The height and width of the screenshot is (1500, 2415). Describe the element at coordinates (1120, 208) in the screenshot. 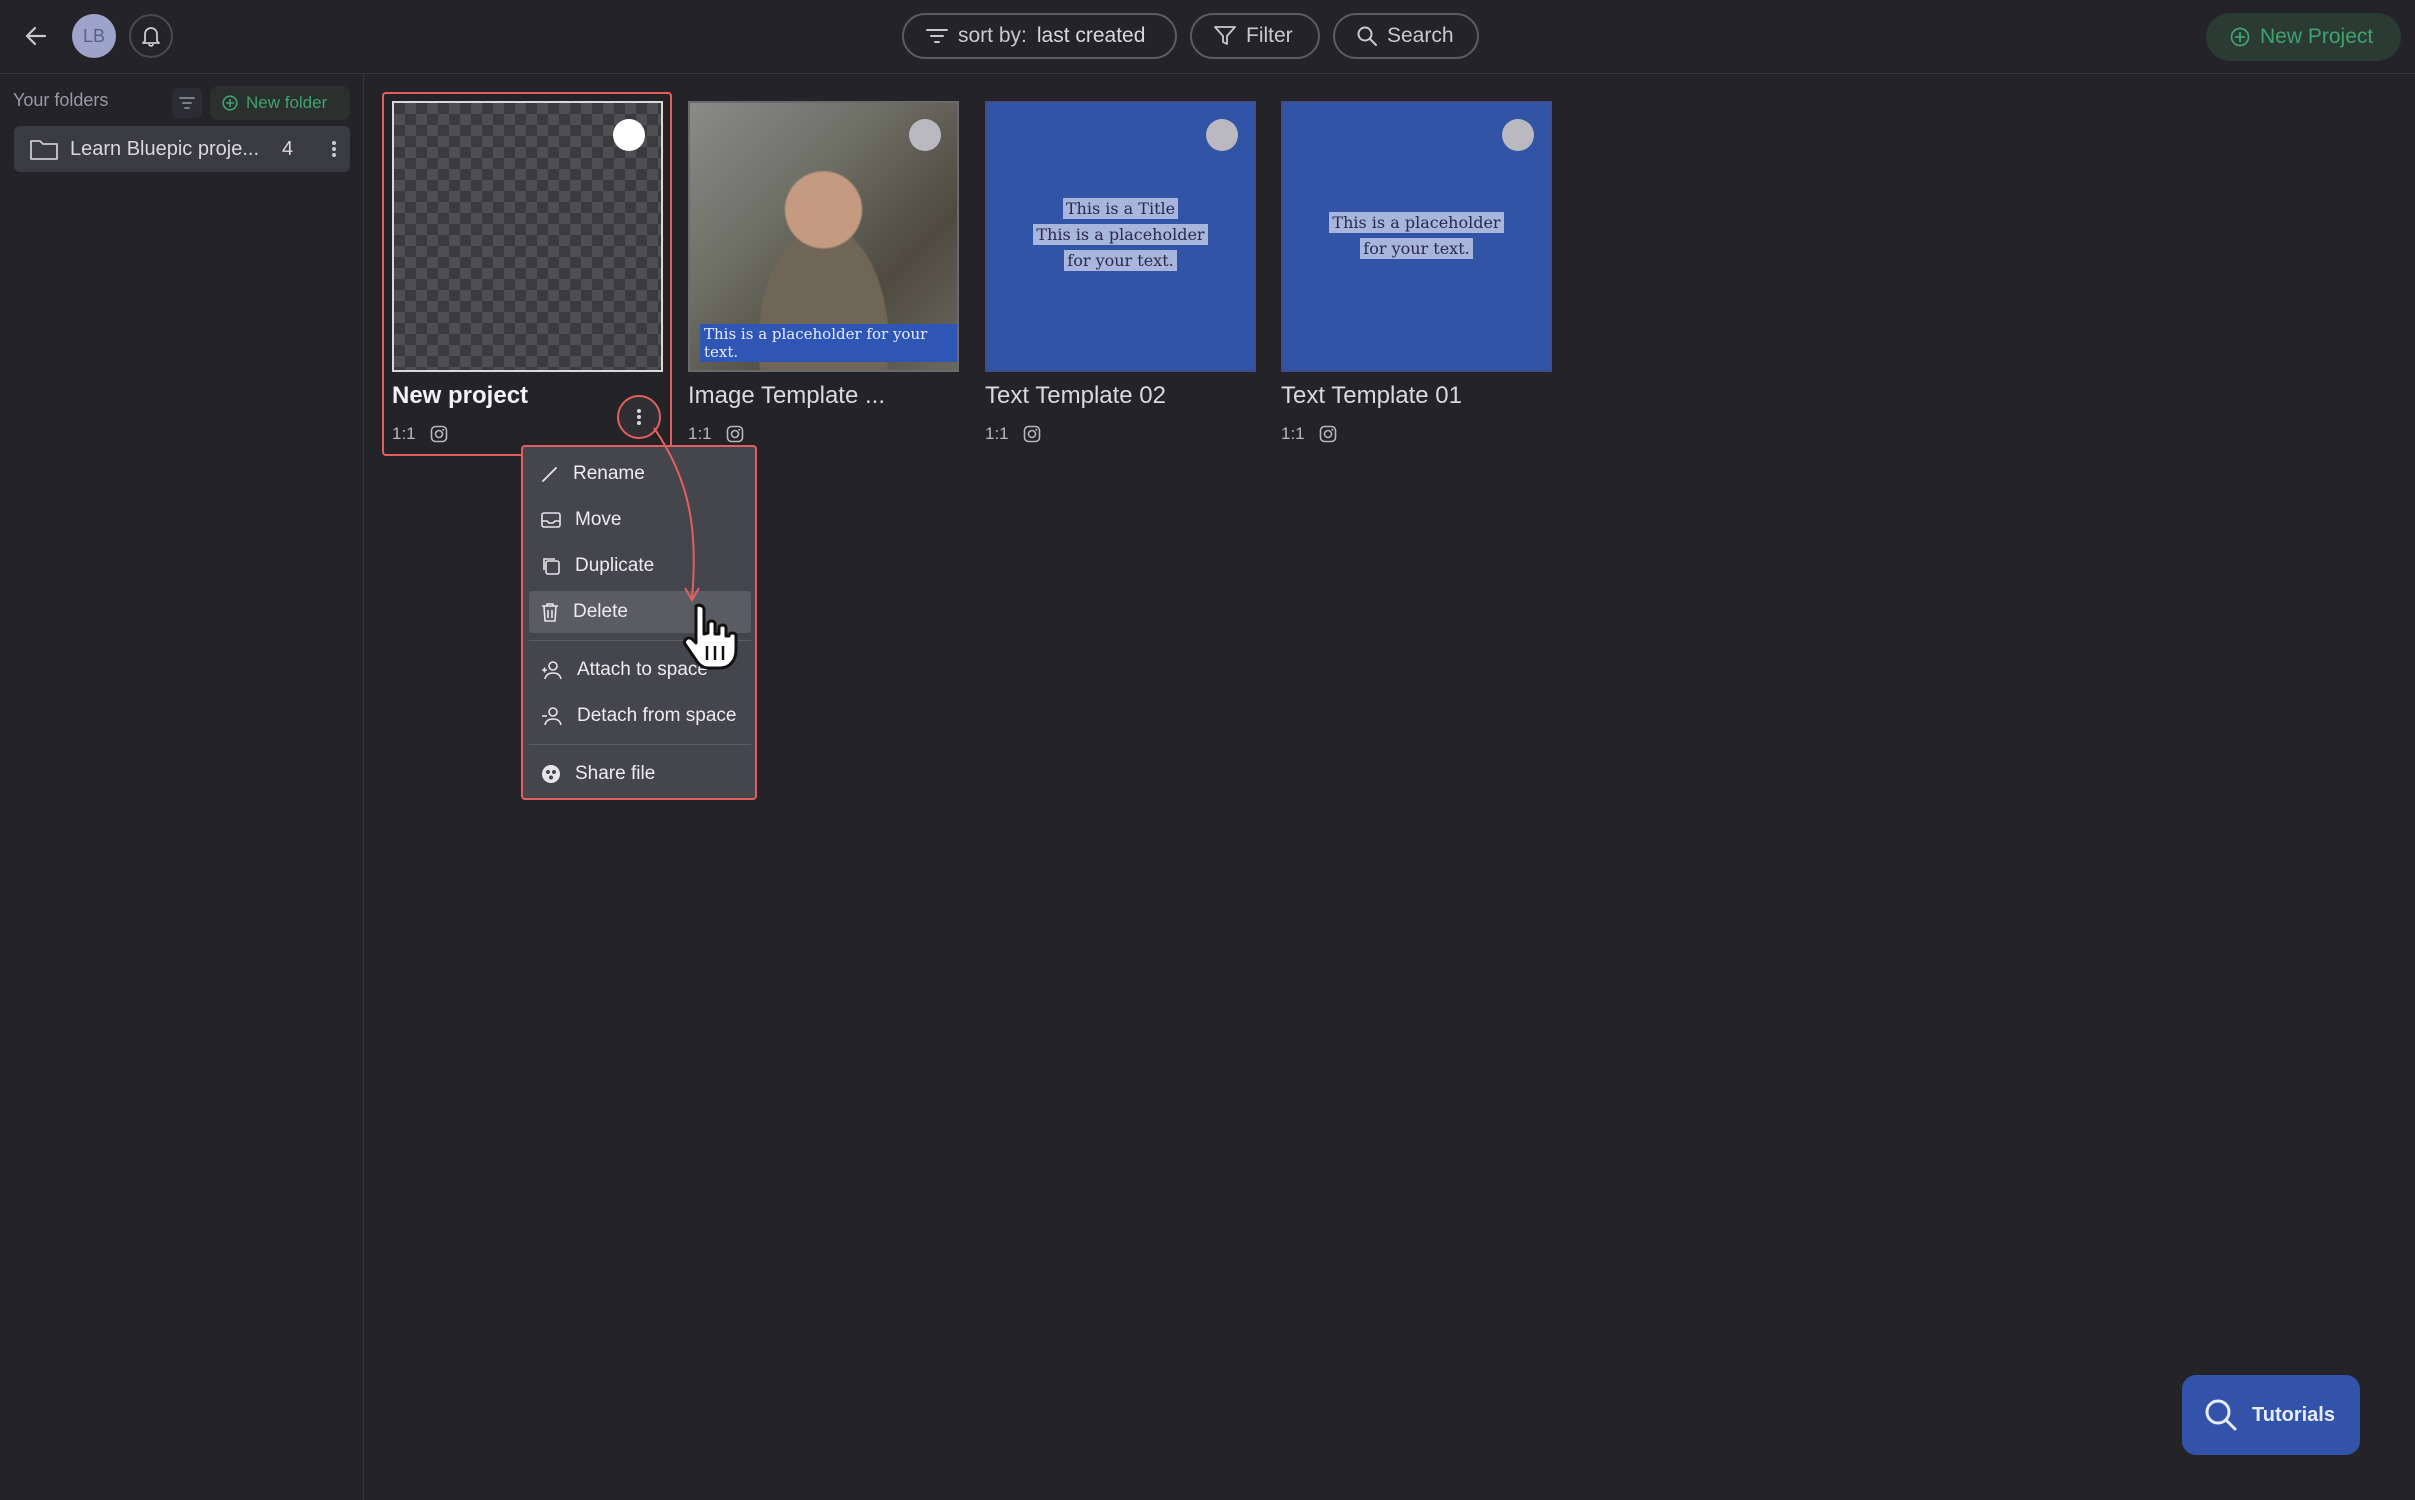

I see `thumbnail-line: This is a Title` at that location.